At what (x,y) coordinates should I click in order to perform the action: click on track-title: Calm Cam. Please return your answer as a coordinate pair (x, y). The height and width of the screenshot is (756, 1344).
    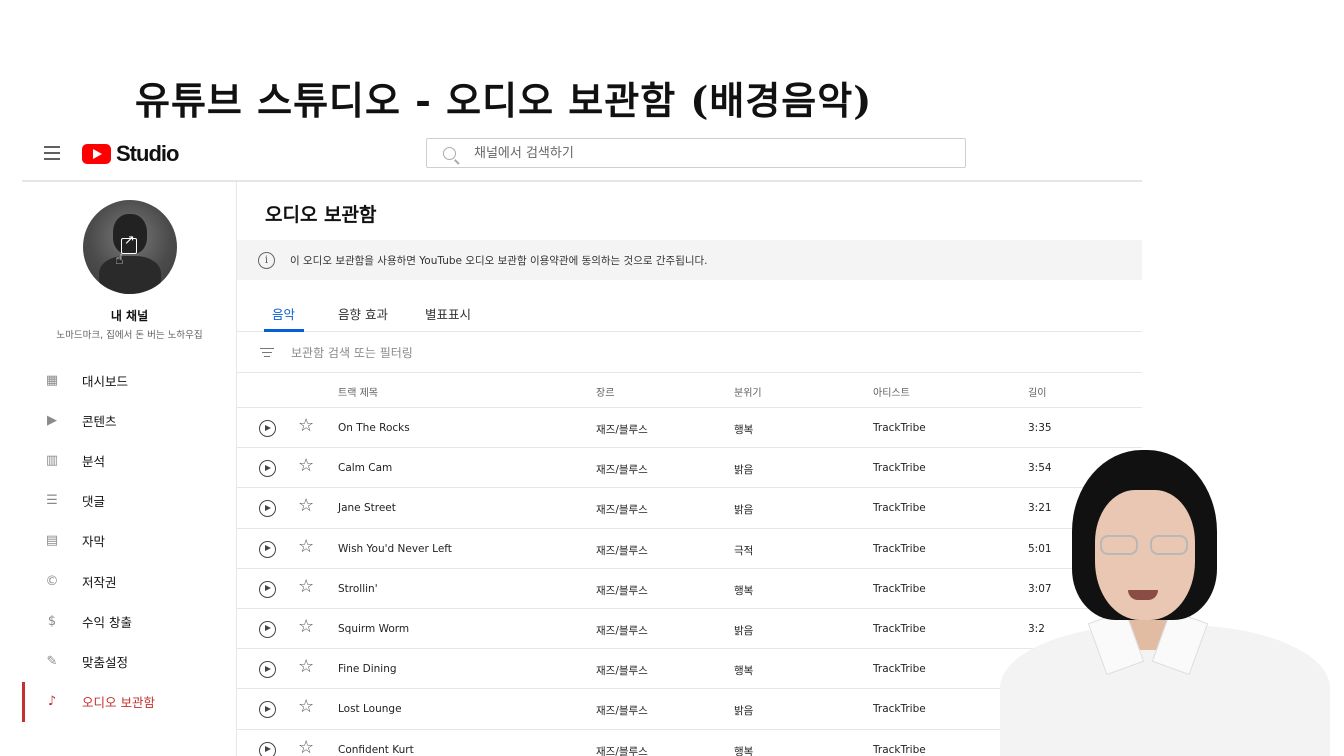
    Looking at the image, I should click on (365, 468).